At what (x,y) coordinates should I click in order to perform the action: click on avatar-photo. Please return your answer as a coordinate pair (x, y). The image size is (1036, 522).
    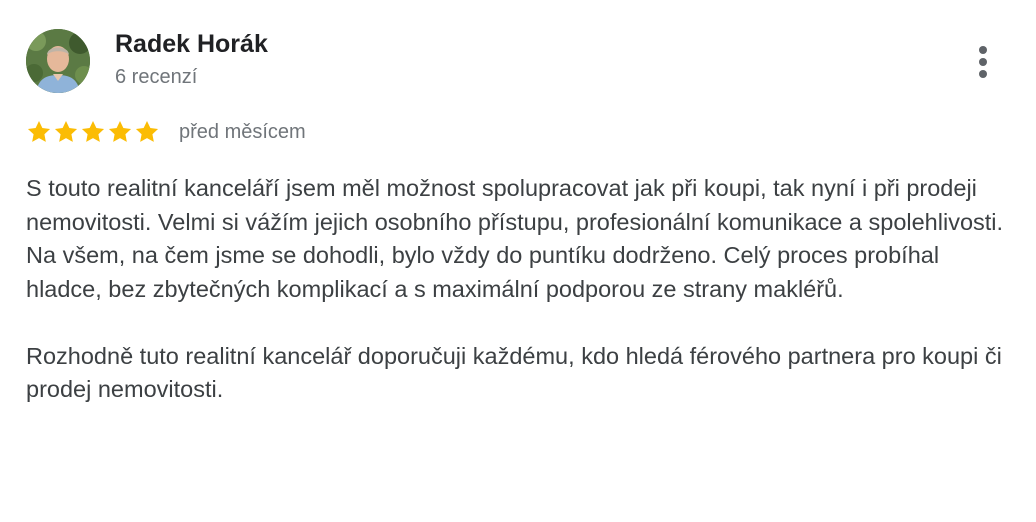
    Looking at the image, I should click on (58, 61).